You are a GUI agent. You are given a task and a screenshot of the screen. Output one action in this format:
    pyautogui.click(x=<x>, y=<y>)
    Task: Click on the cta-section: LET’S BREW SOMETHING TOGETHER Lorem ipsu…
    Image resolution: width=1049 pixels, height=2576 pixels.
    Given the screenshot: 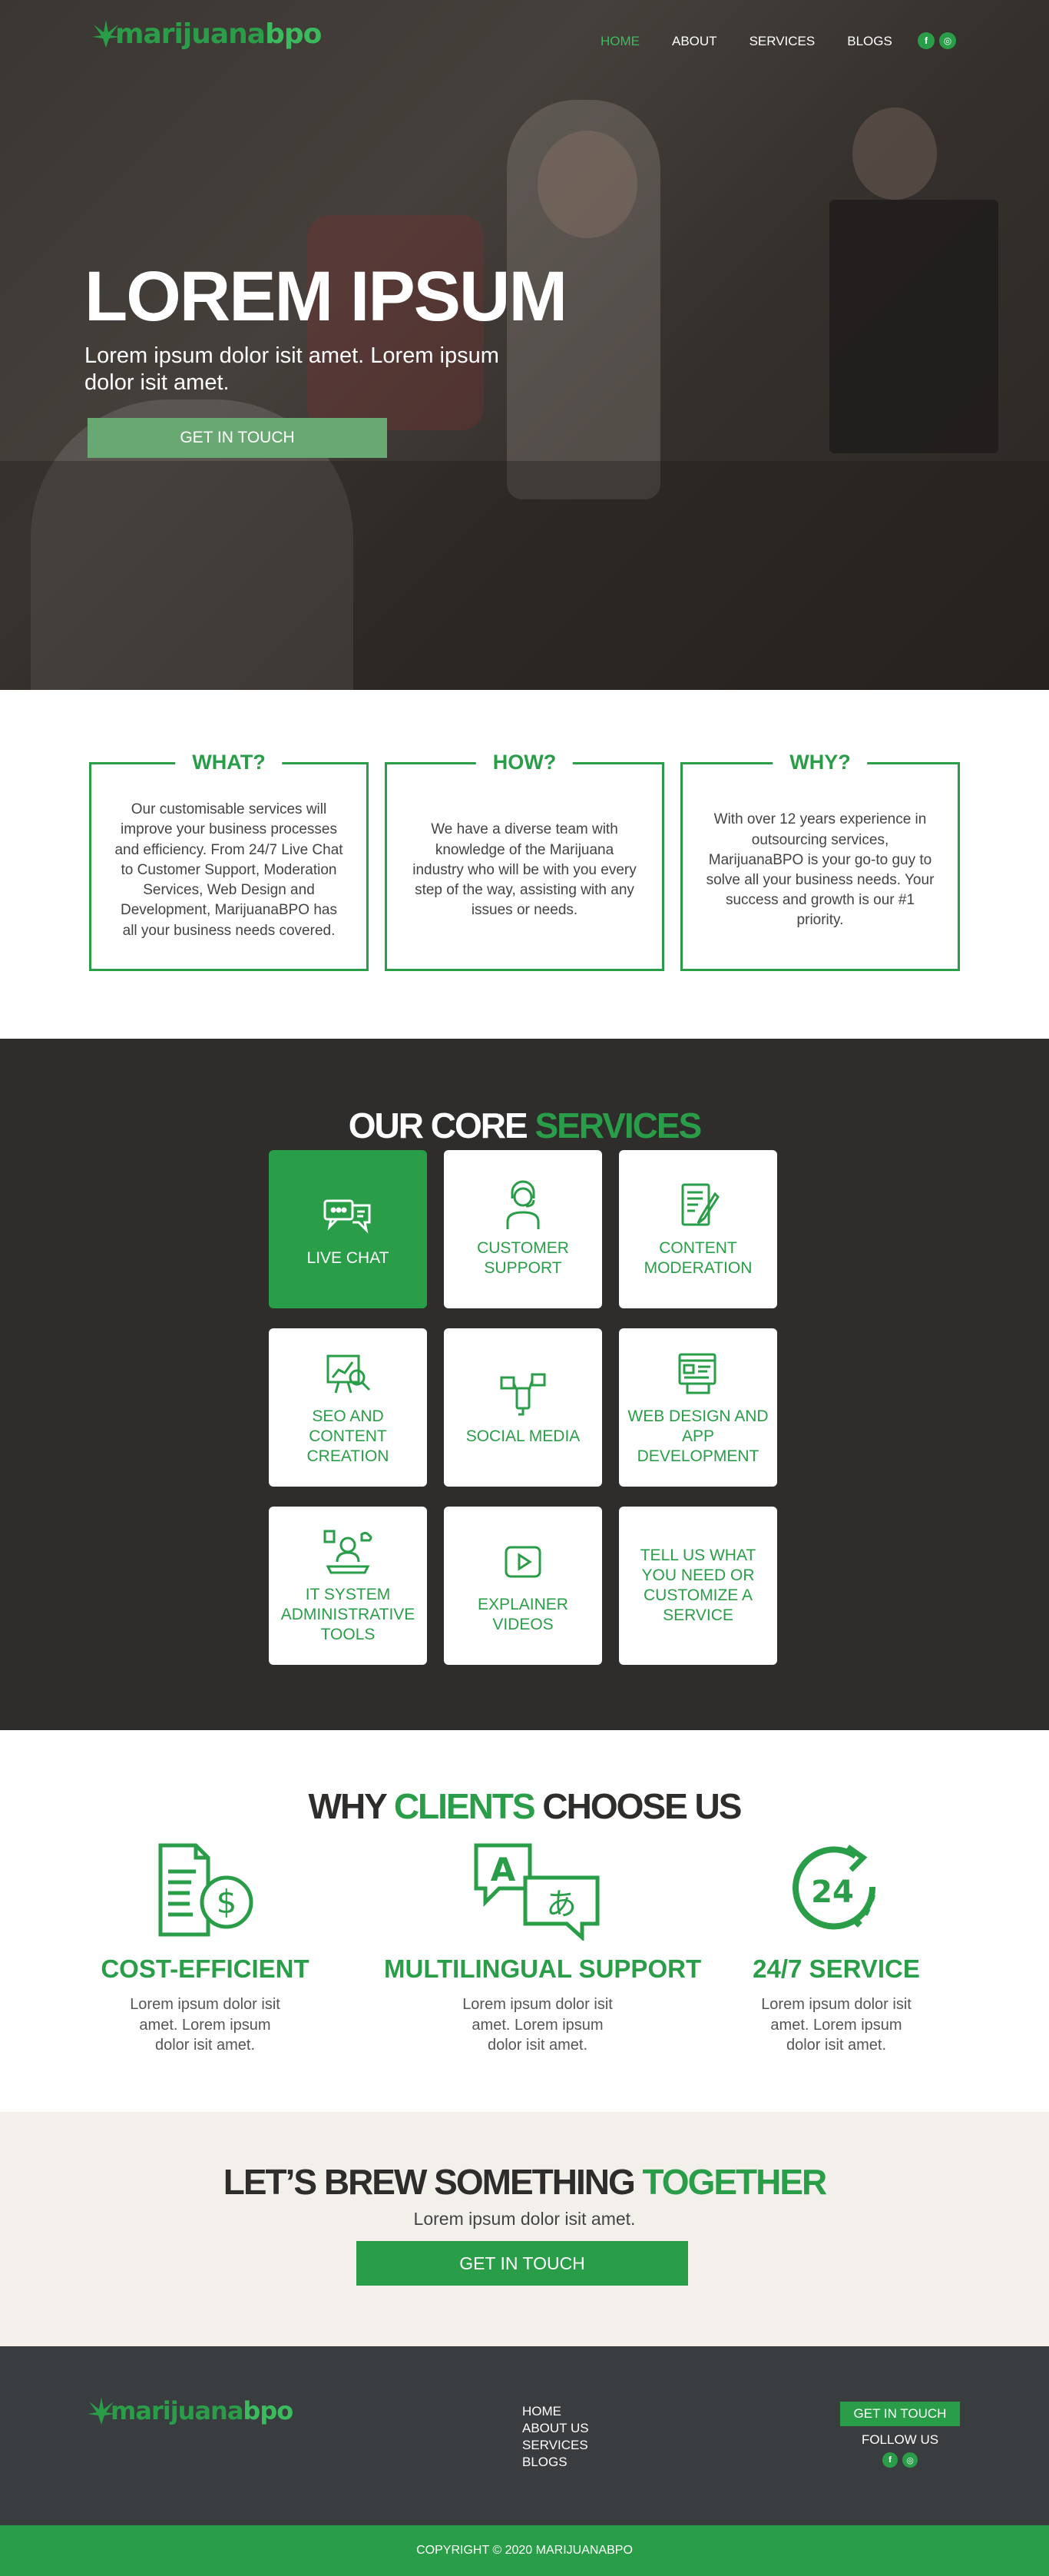 What is the action you would take?
    pyautogui.click(x=524, y=2229)
    